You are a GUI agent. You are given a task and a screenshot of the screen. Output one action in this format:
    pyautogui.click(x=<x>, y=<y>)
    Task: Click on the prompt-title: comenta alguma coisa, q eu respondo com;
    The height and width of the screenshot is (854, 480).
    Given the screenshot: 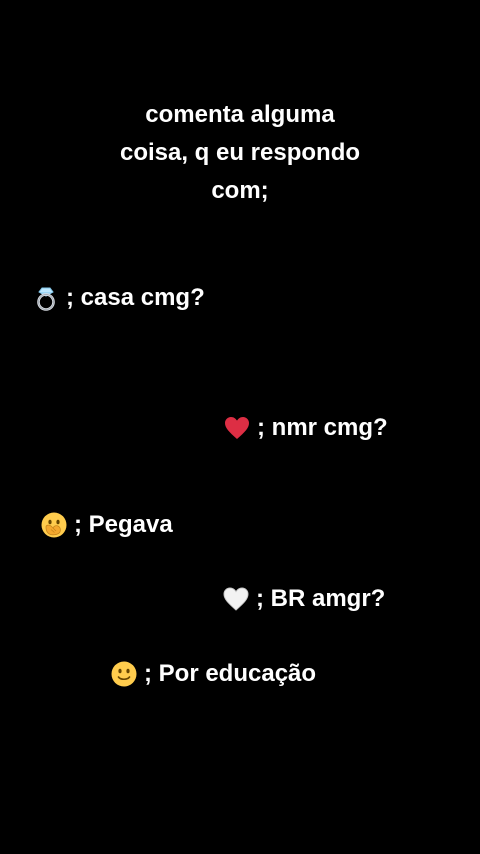 What is the action you would take?
    pyautogui.click(x=240, y=153)
    